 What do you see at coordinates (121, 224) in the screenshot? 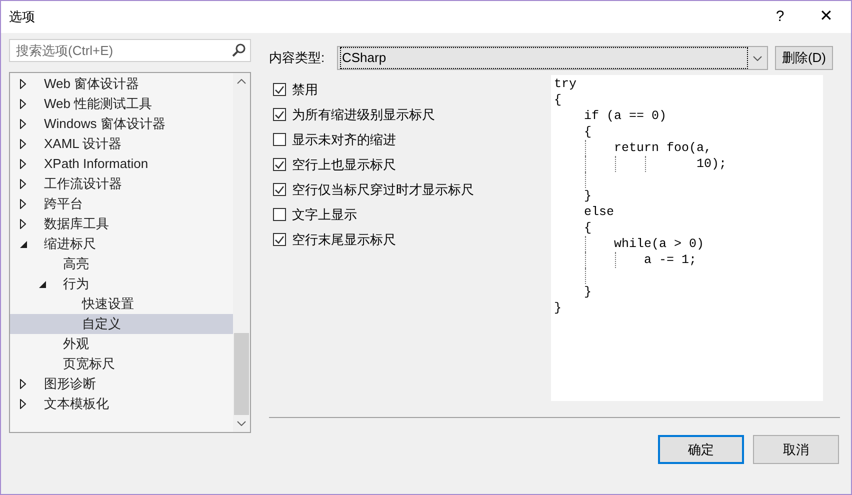
I see `tree-item: 数据库工具` at bounding box center [121, 224].